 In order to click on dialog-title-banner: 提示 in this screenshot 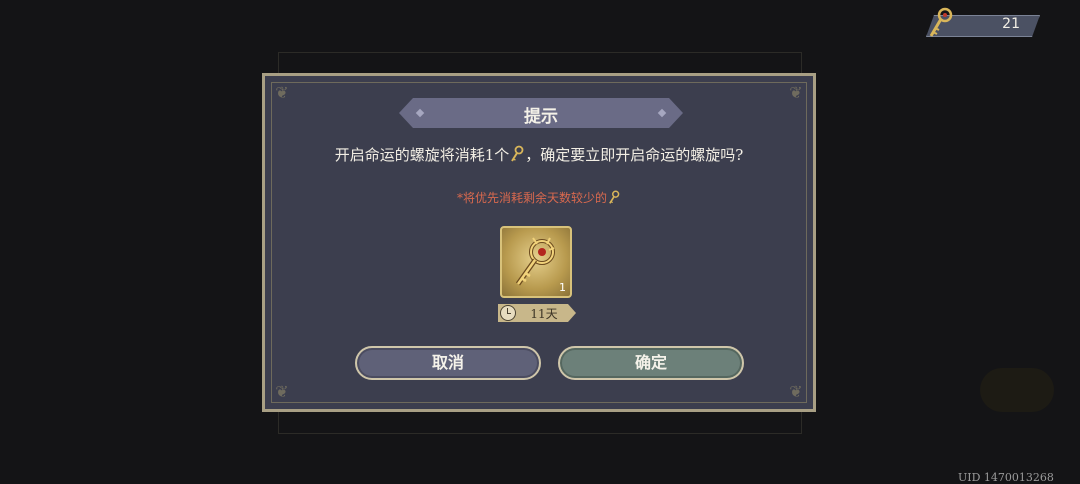, I will do `click(541, 113)`.